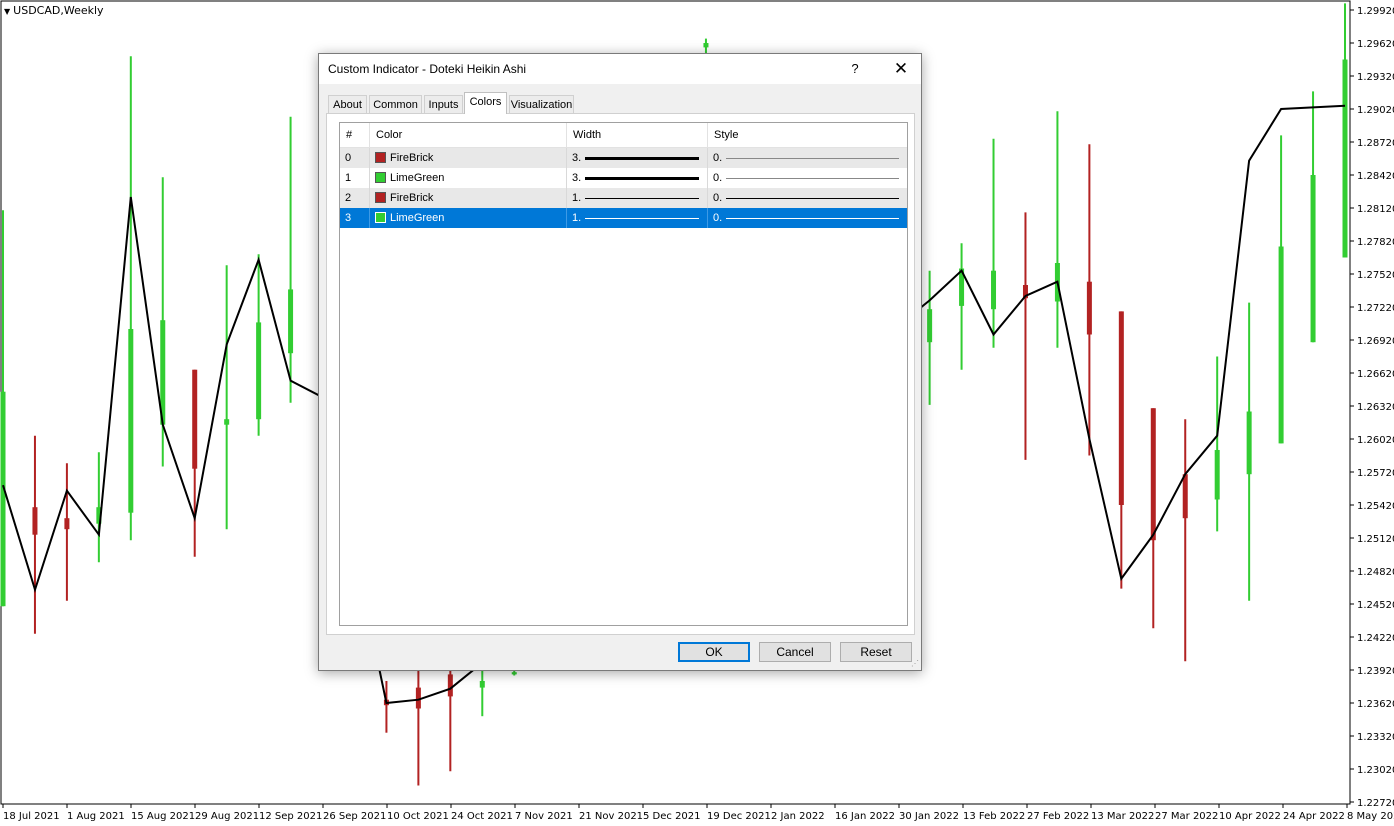 The image size is (1394, 826). I want to click on color-row-3: 3 LimeGreen 1. 0., so click(623, 218).